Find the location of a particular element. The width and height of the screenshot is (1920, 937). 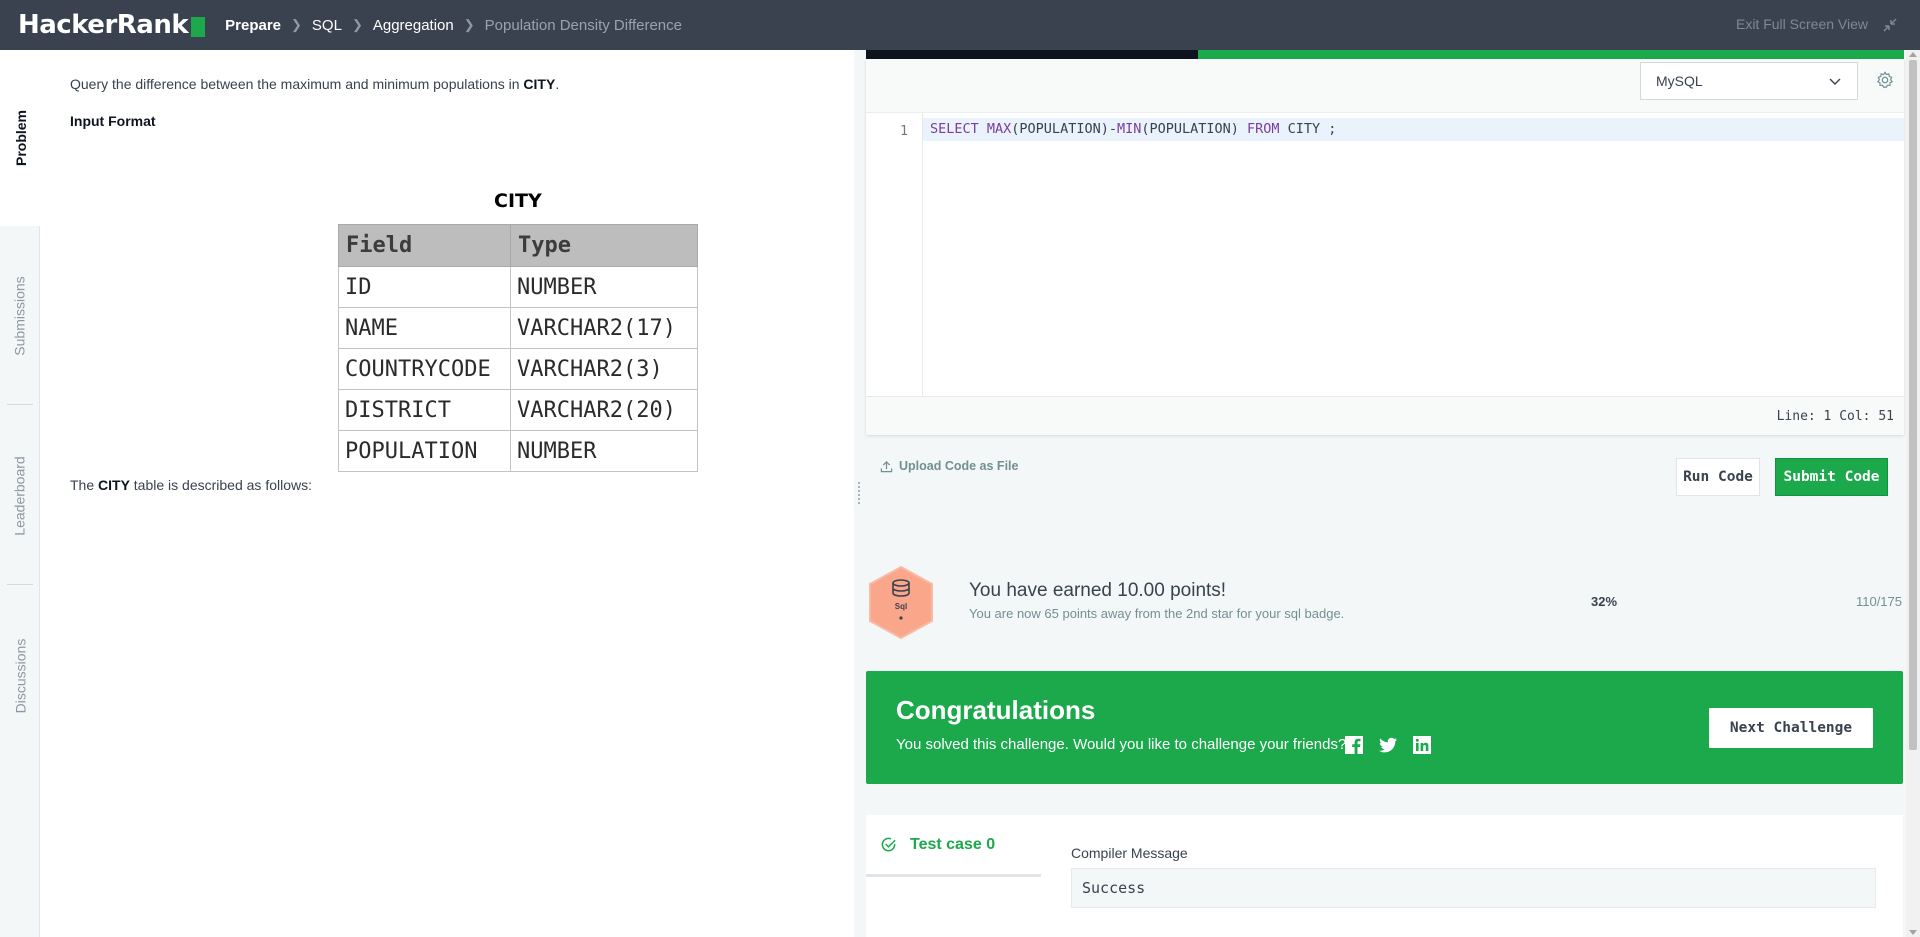

tab-leaderboard: Leaderboard is located at coordinates (20, 496).